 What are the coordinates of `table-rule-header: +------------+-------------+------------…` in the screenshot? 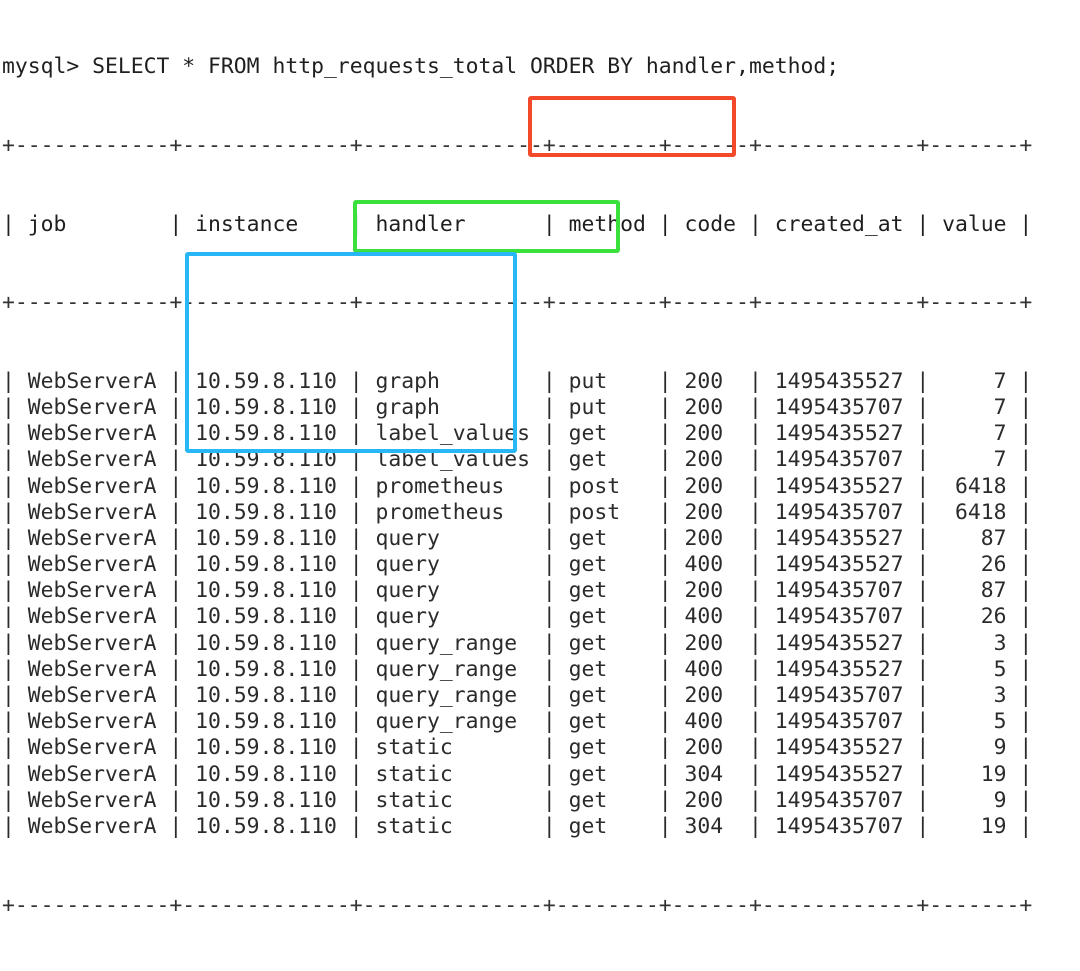 It's located at (517, 303).